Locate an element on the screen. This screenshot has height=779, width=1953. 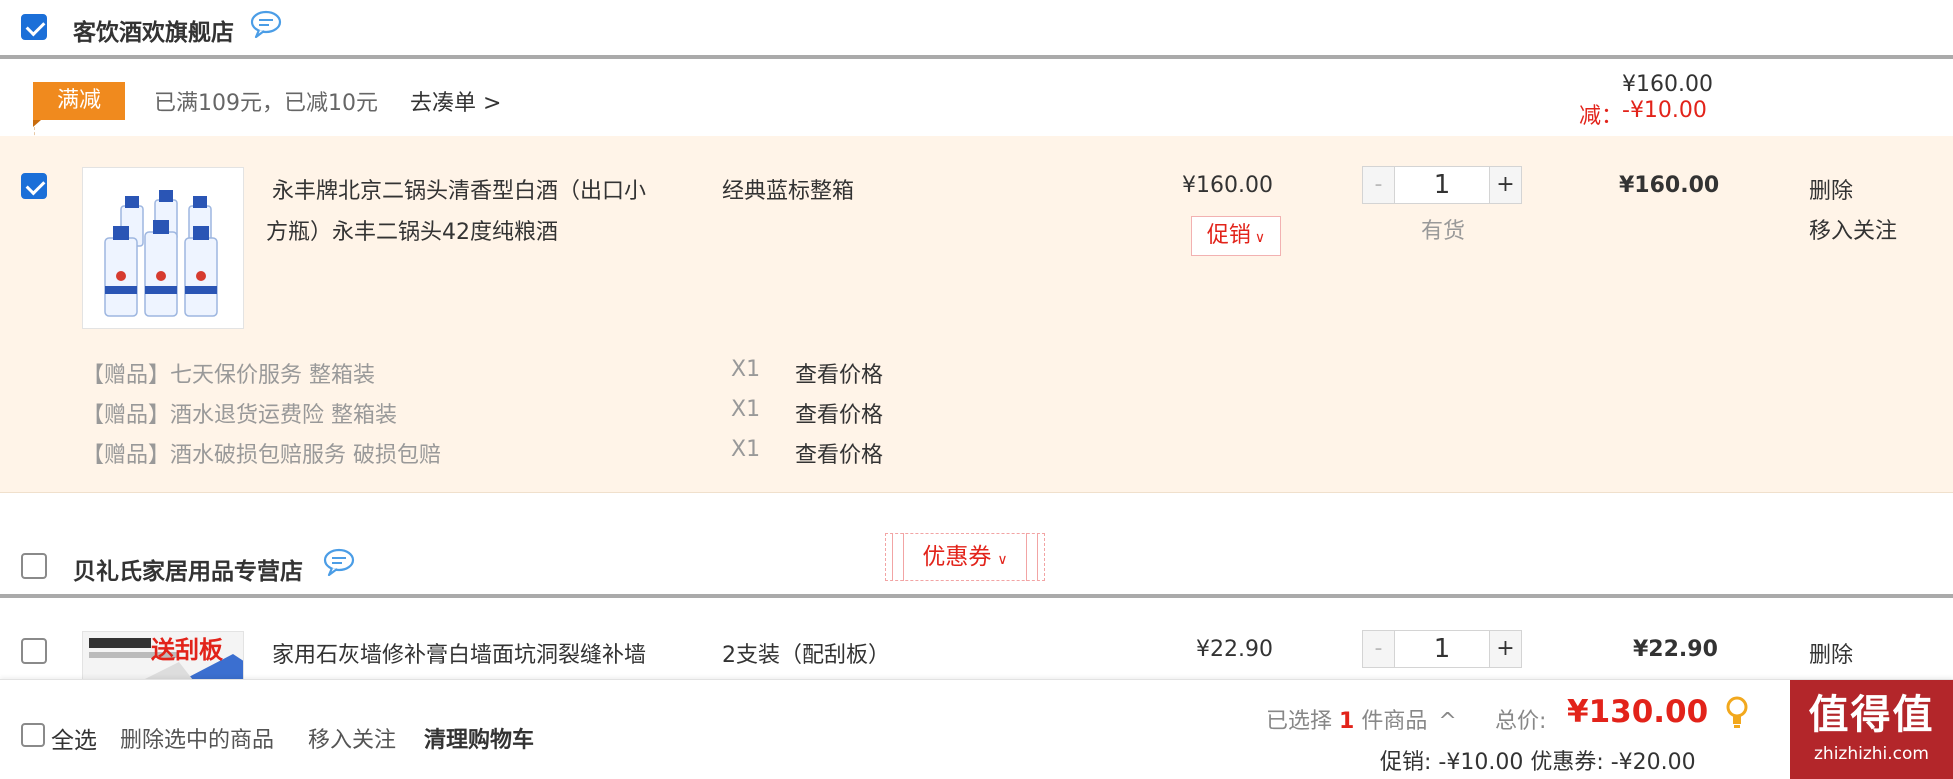
coupon-button: 优惠券 ∨ is located at coordinates (965, 557).